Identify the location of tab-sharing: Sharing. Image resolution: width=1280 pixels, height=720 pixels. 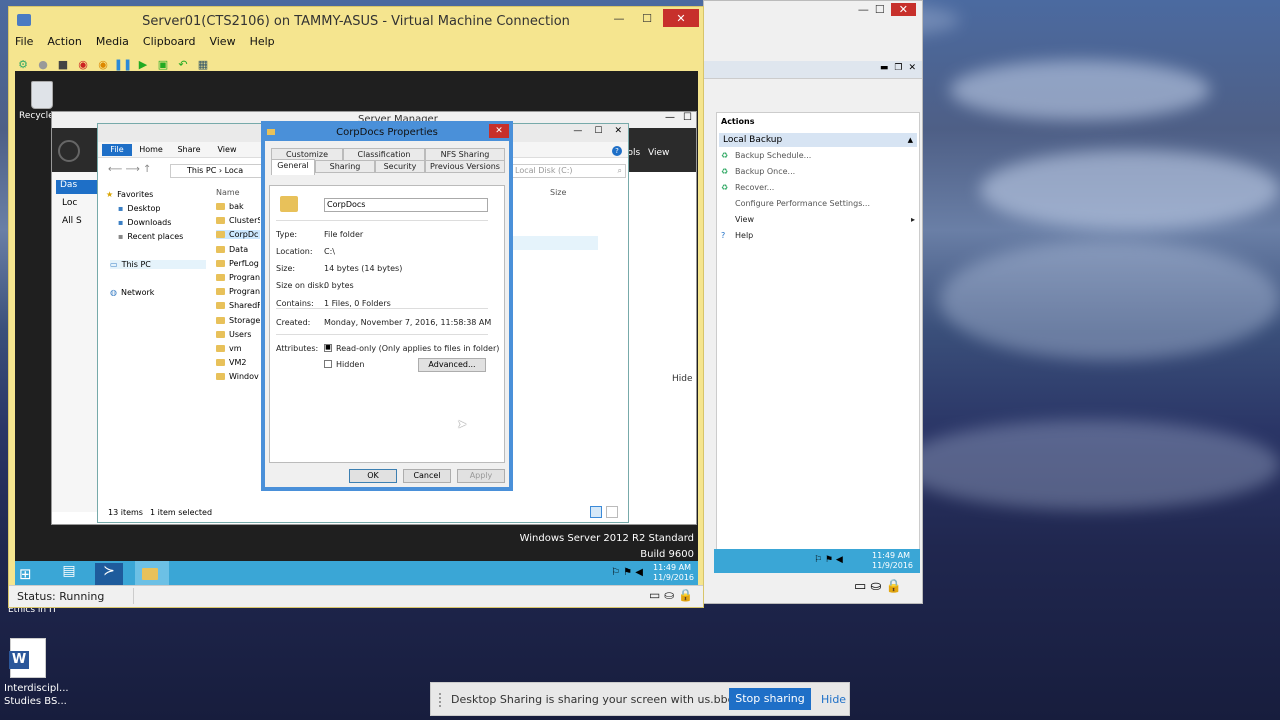
(345, 166).